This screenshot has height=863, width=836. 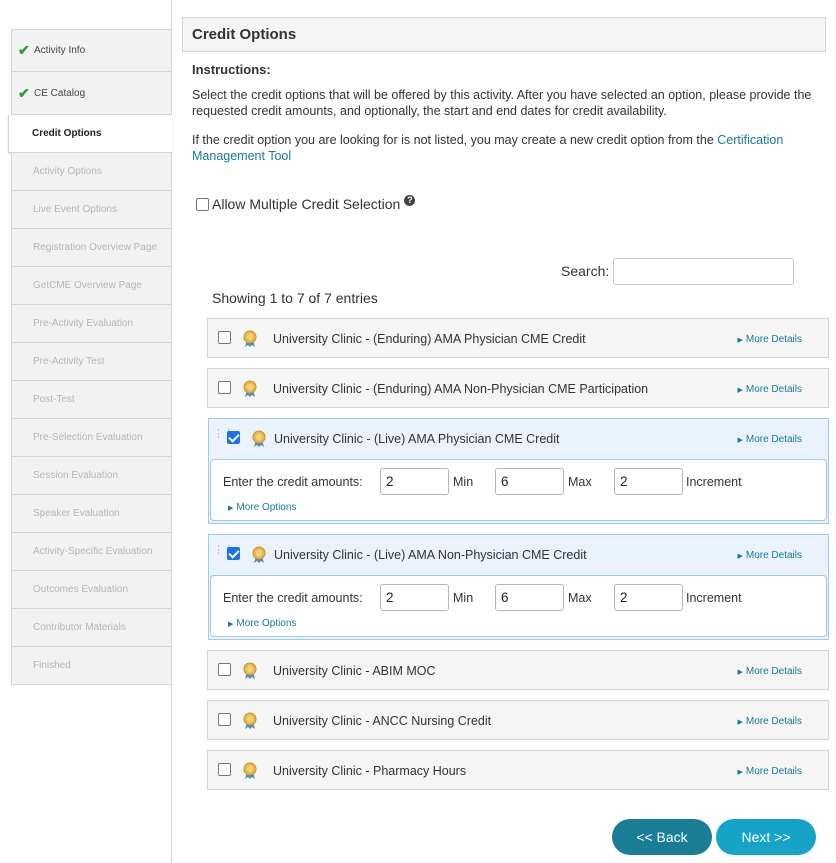 What do you see at coordinates (703, 271) in the screenshot?
I see `search-input` at bounding box center [703, 271].